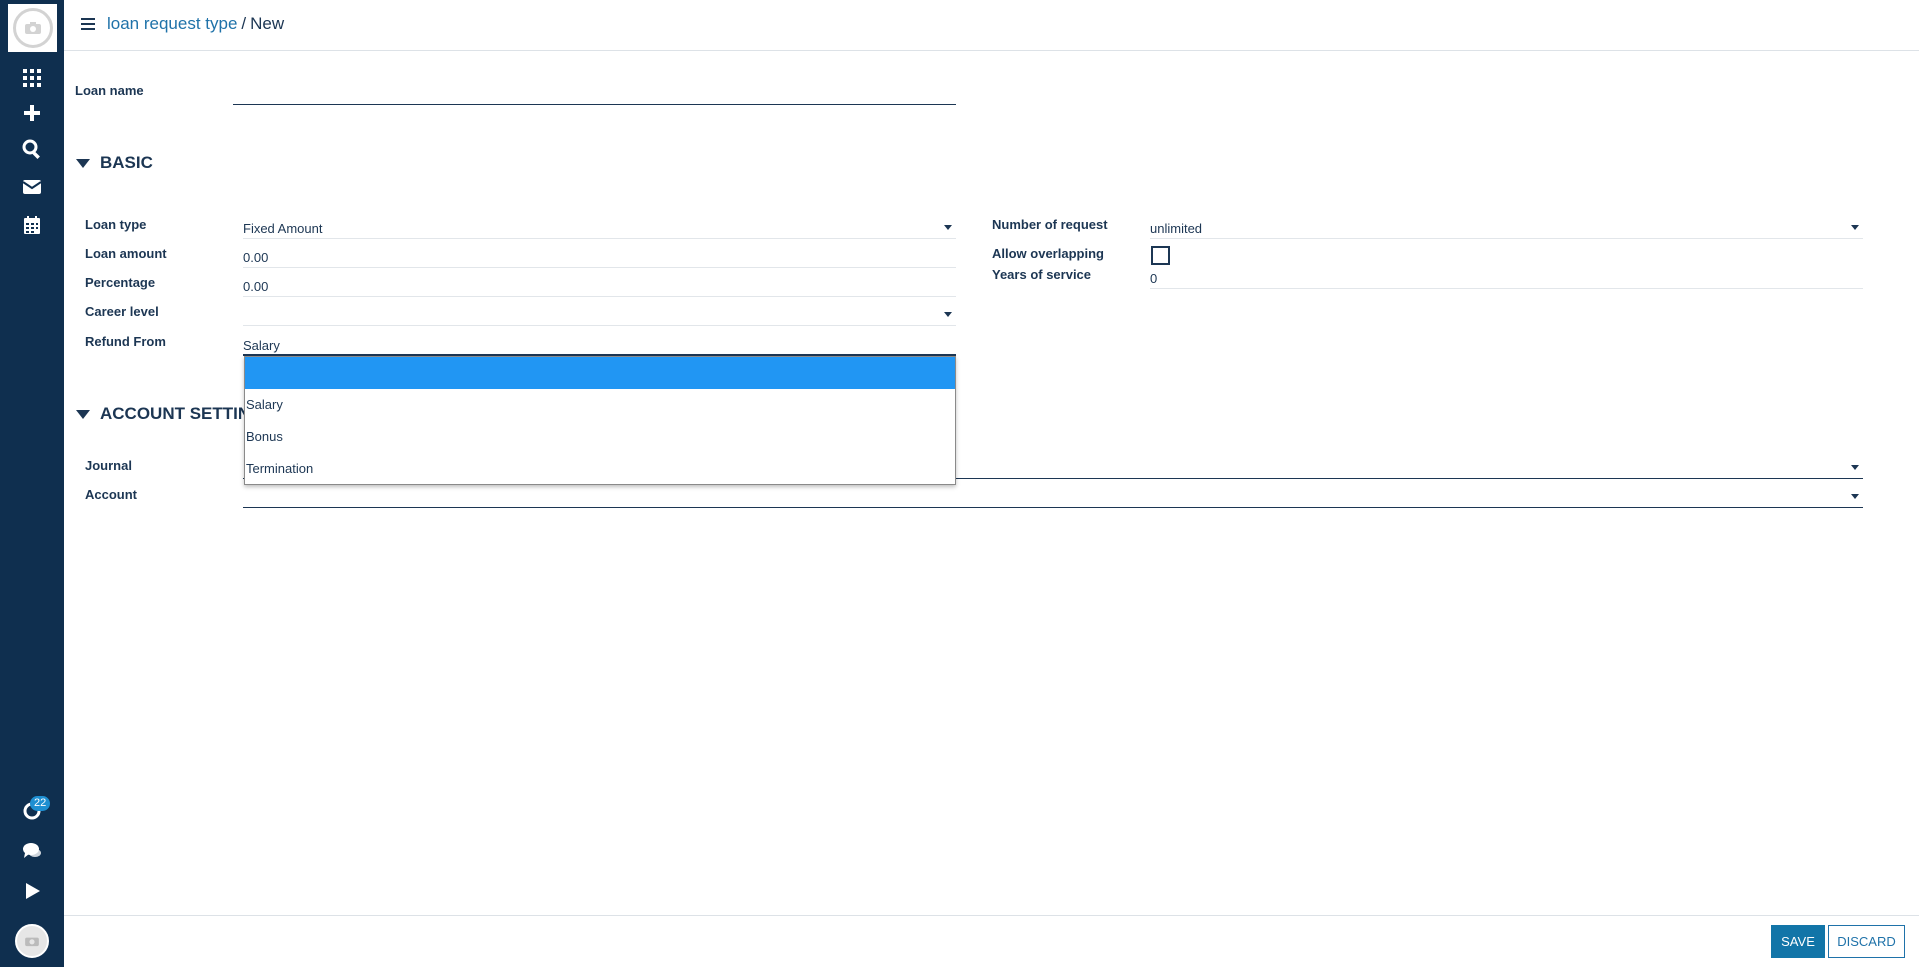  I want to click on breadcrumb-current: New, so click(267, 23).